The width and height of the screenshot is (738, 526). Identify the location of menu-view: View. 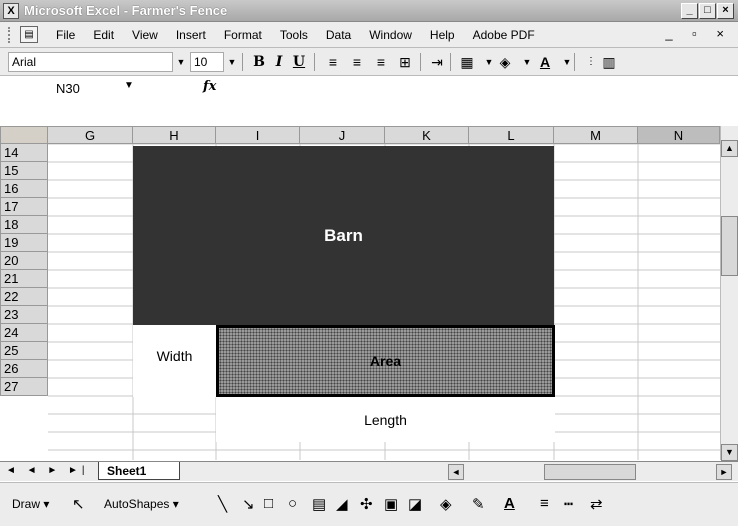
(145, 35).